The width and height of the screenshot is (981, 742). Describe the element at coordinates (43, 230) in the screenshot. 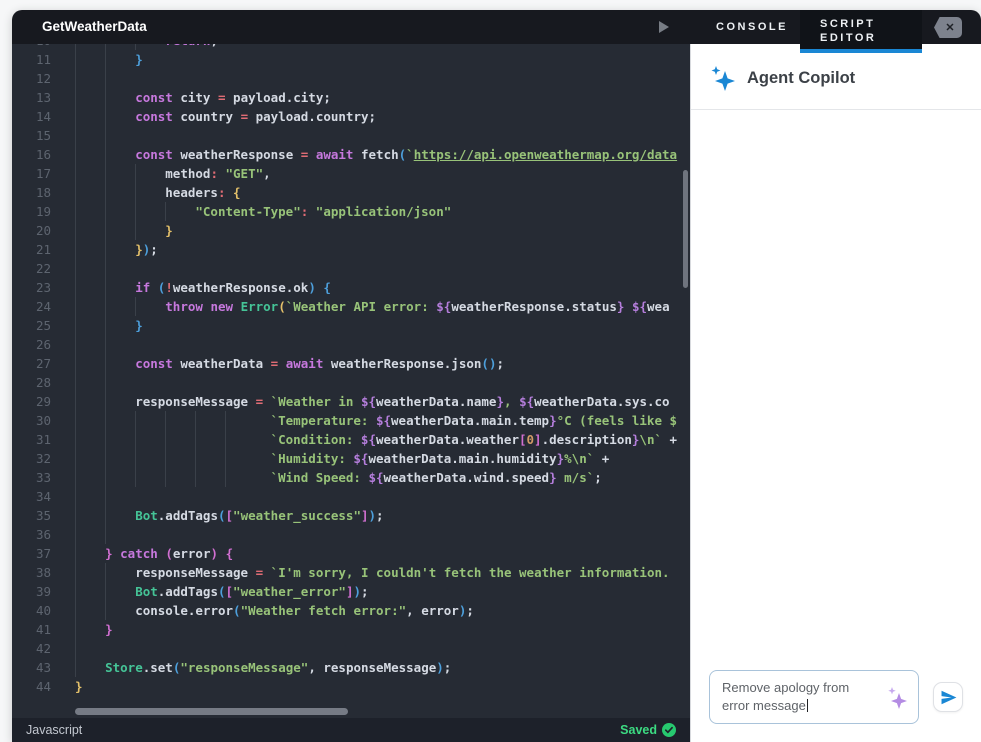

I see `line-number: 20` at that location.